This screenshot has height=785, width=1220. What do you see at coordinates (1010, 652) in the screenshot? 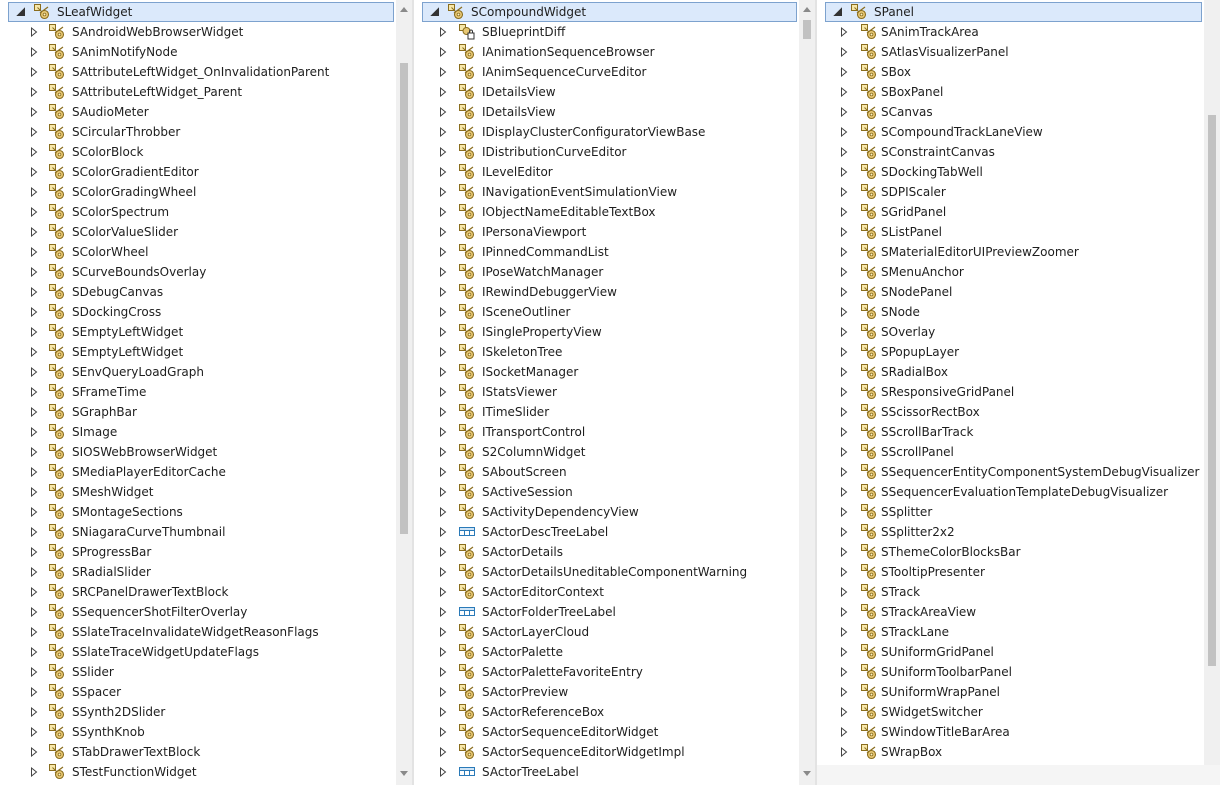
I see `tree-item: SUniformGridPanel` at bounding box center [1010, 652].